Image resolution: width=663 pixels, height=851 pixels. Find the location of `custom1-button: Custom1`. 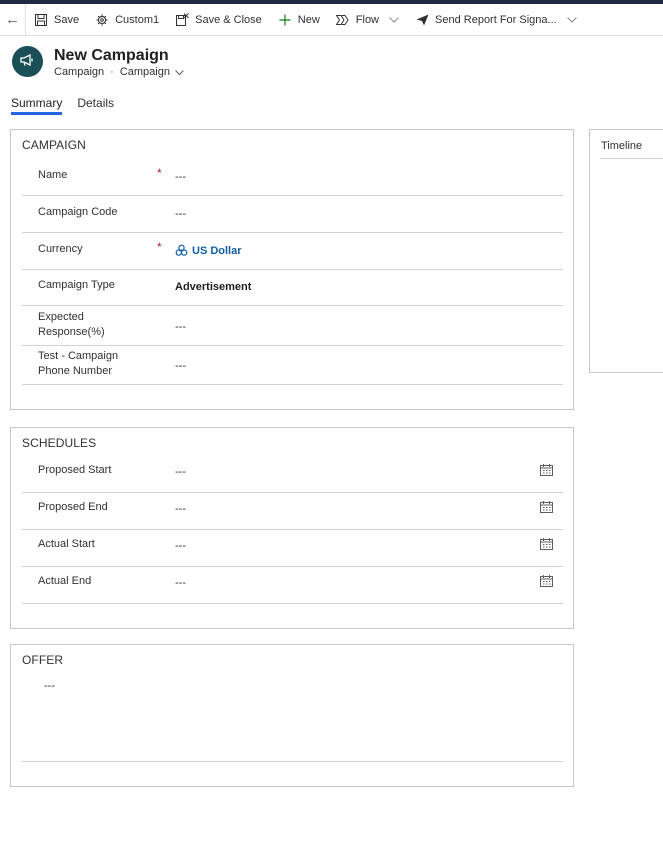

custom1-button: Custom1 is located at coordinates (127, 20).